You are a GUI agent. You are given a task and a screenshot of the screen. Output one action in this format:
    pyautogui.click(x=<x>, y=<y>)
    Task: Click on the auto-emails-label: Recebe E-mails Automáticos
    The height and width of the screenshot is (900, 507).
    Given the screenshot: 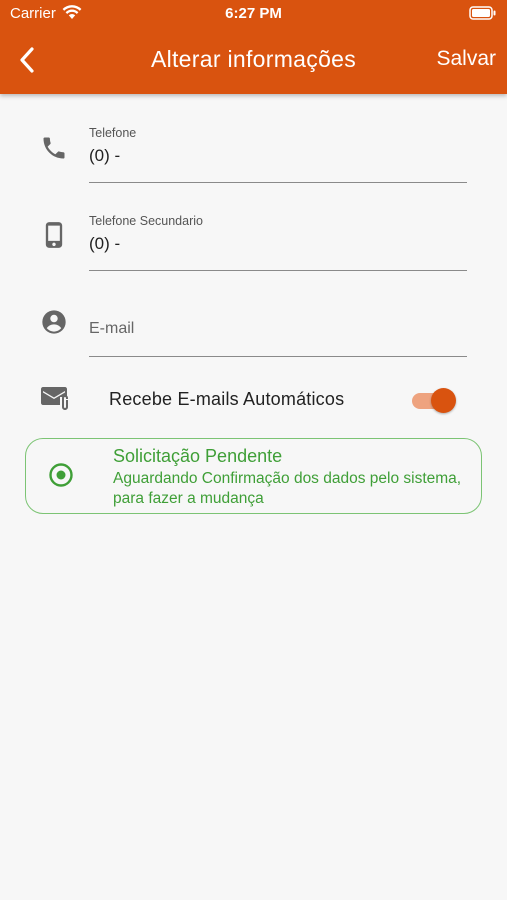 What is the action you would take?
    pyautogui.click(x=227, y=399)
    